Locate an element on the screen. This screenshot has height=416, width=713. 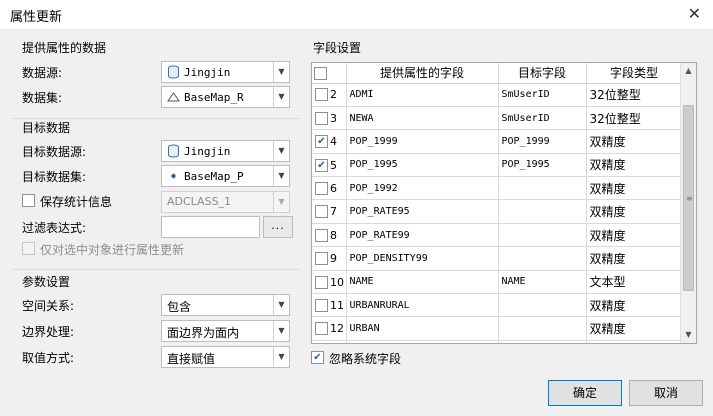
source-dataset-combo: BaseMap_R ▼ is located at coordinates (225, 97).